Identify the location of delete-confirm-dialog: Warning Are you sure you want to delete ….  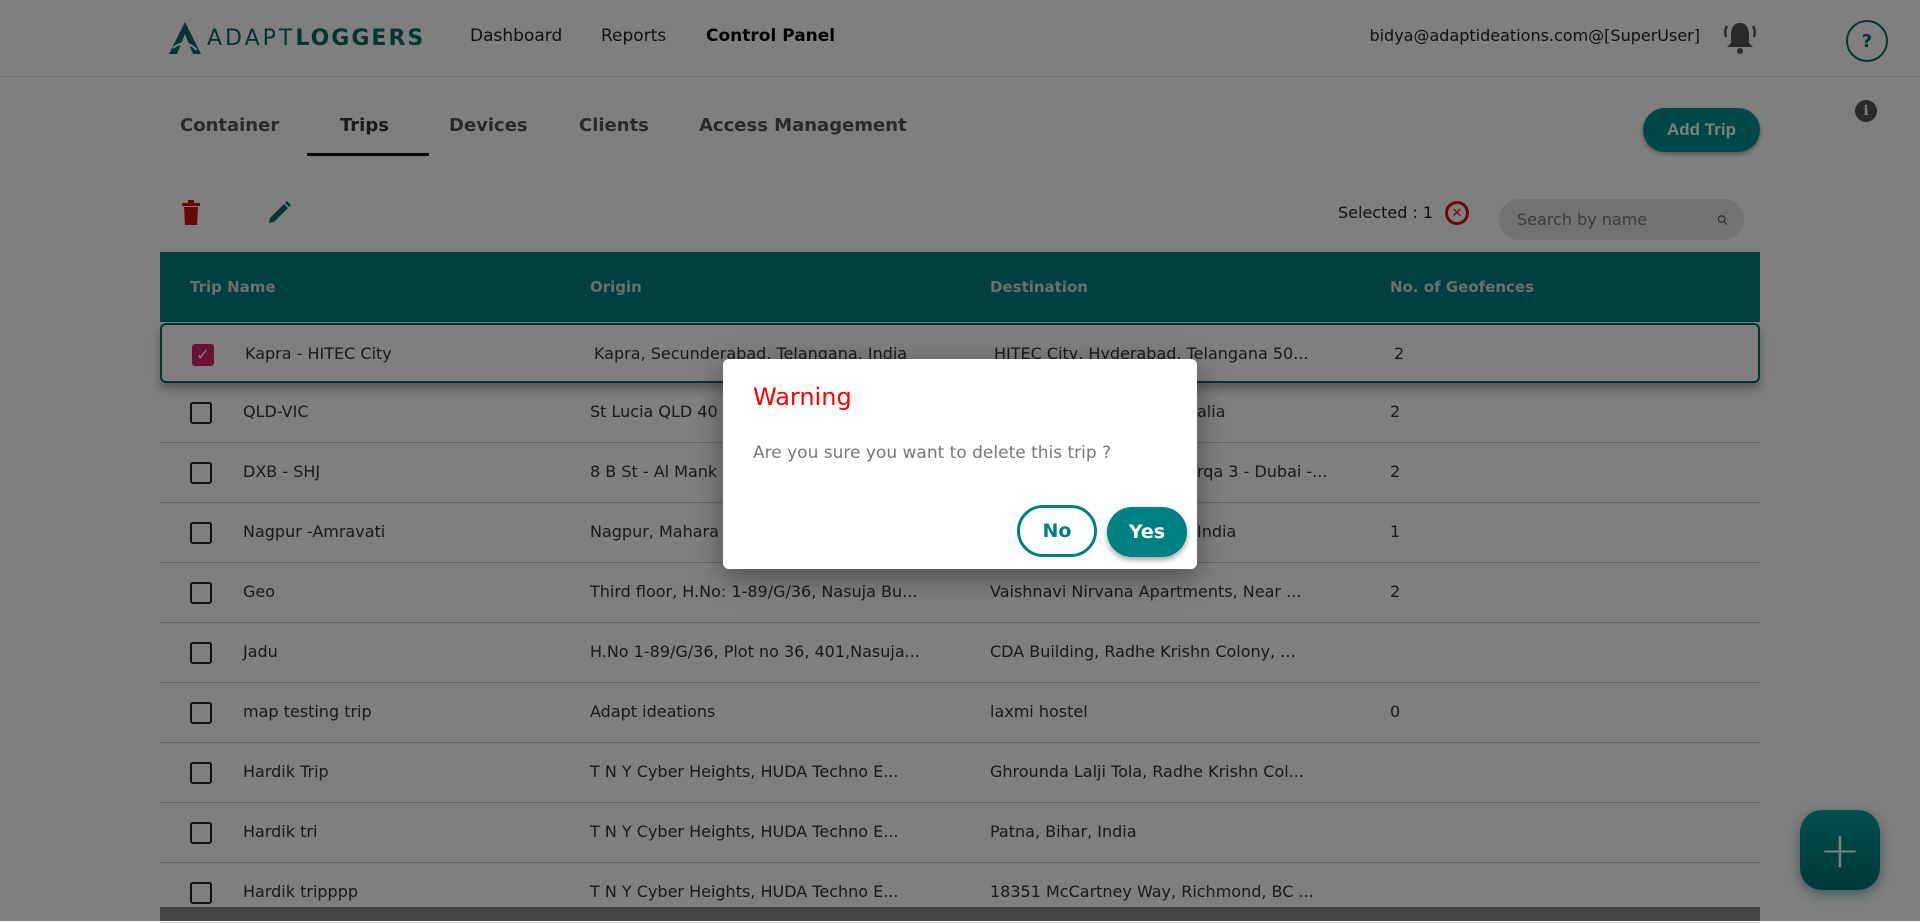
(960, 464).